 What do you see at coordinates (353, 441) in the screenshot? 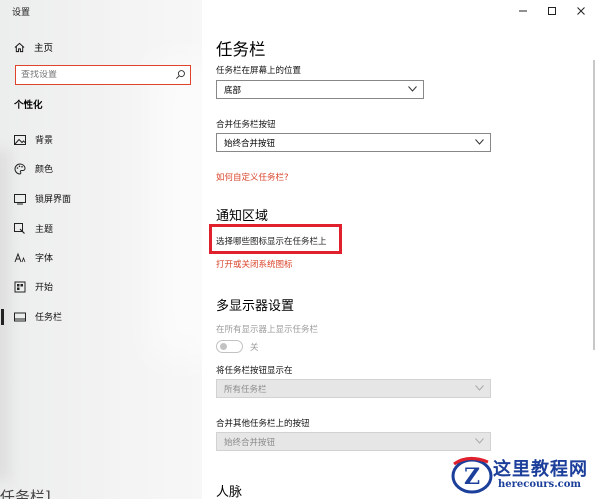
I see `combine-other-dropdown: 始终合并按钮` at bounding box center [353, 441].